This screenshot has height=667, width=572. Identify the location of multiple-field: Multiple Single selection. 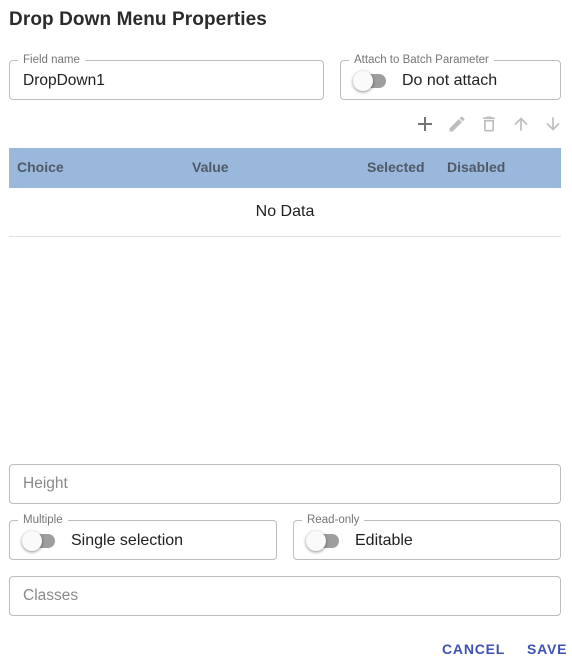
(143, 537).